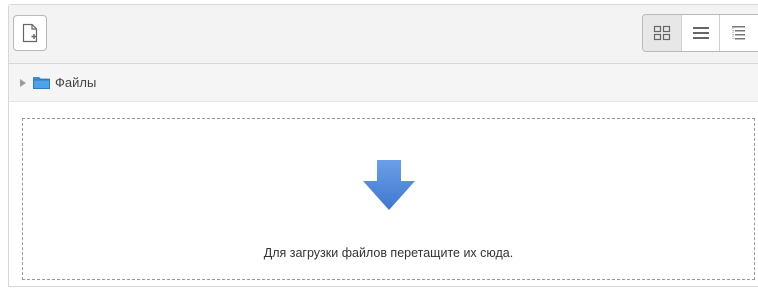 The width and height of the screenshot is (758, 291). I want to click on add-file-icon, so click(30, 33).